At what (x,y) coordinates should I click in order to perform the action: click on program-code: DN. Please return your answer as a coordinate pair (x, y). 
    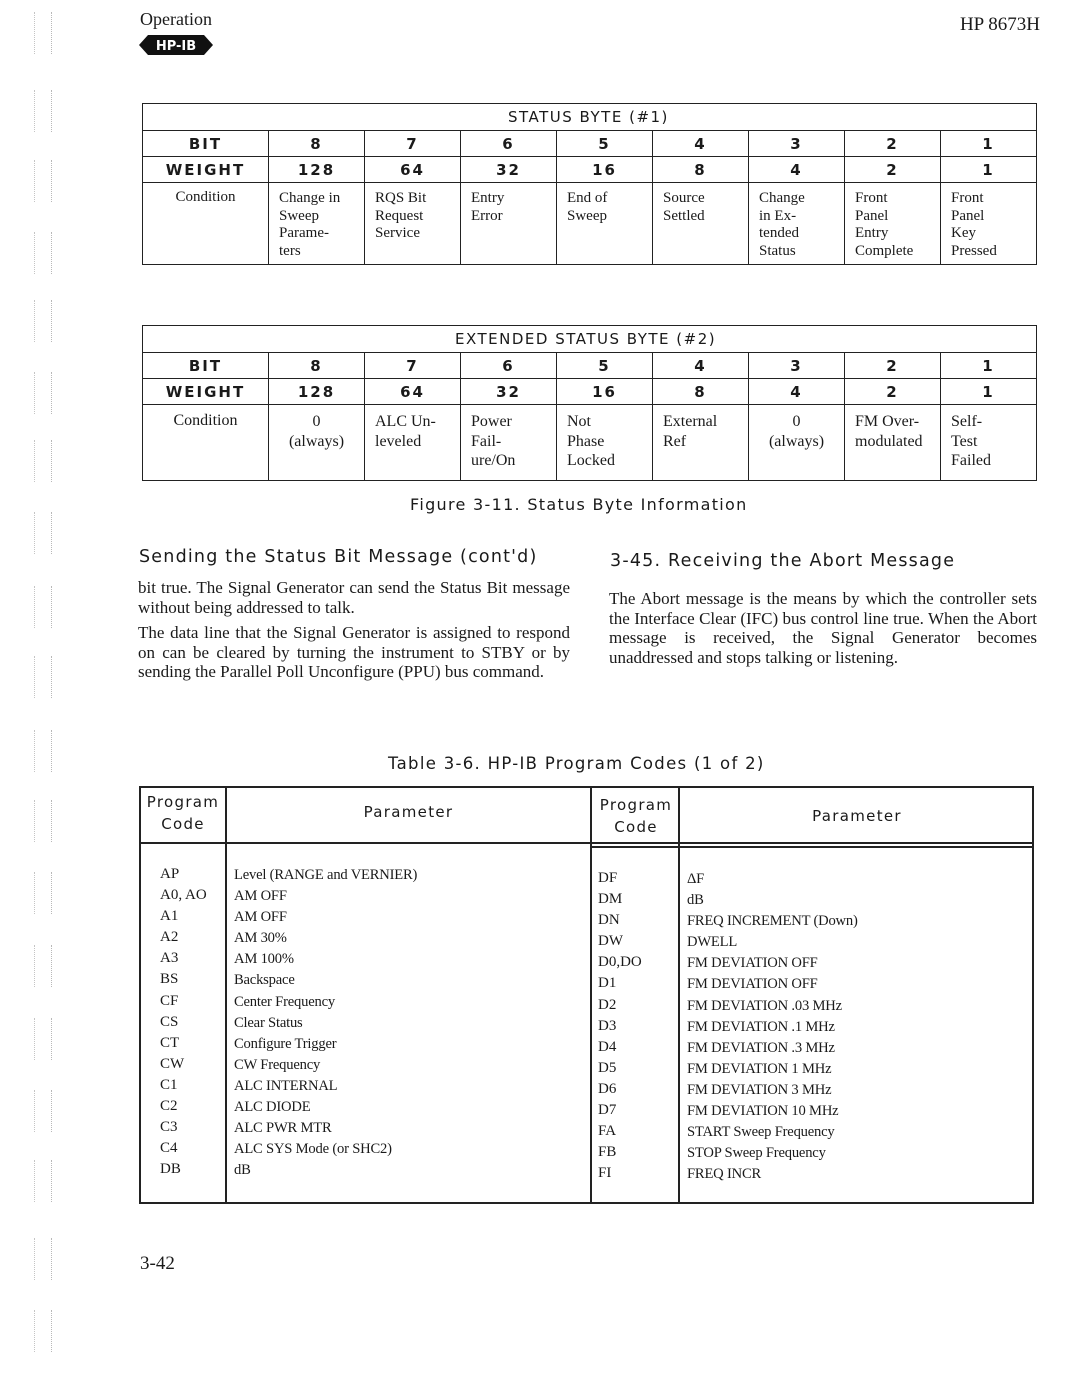
    Looking at the image, I should click on (609, 920).